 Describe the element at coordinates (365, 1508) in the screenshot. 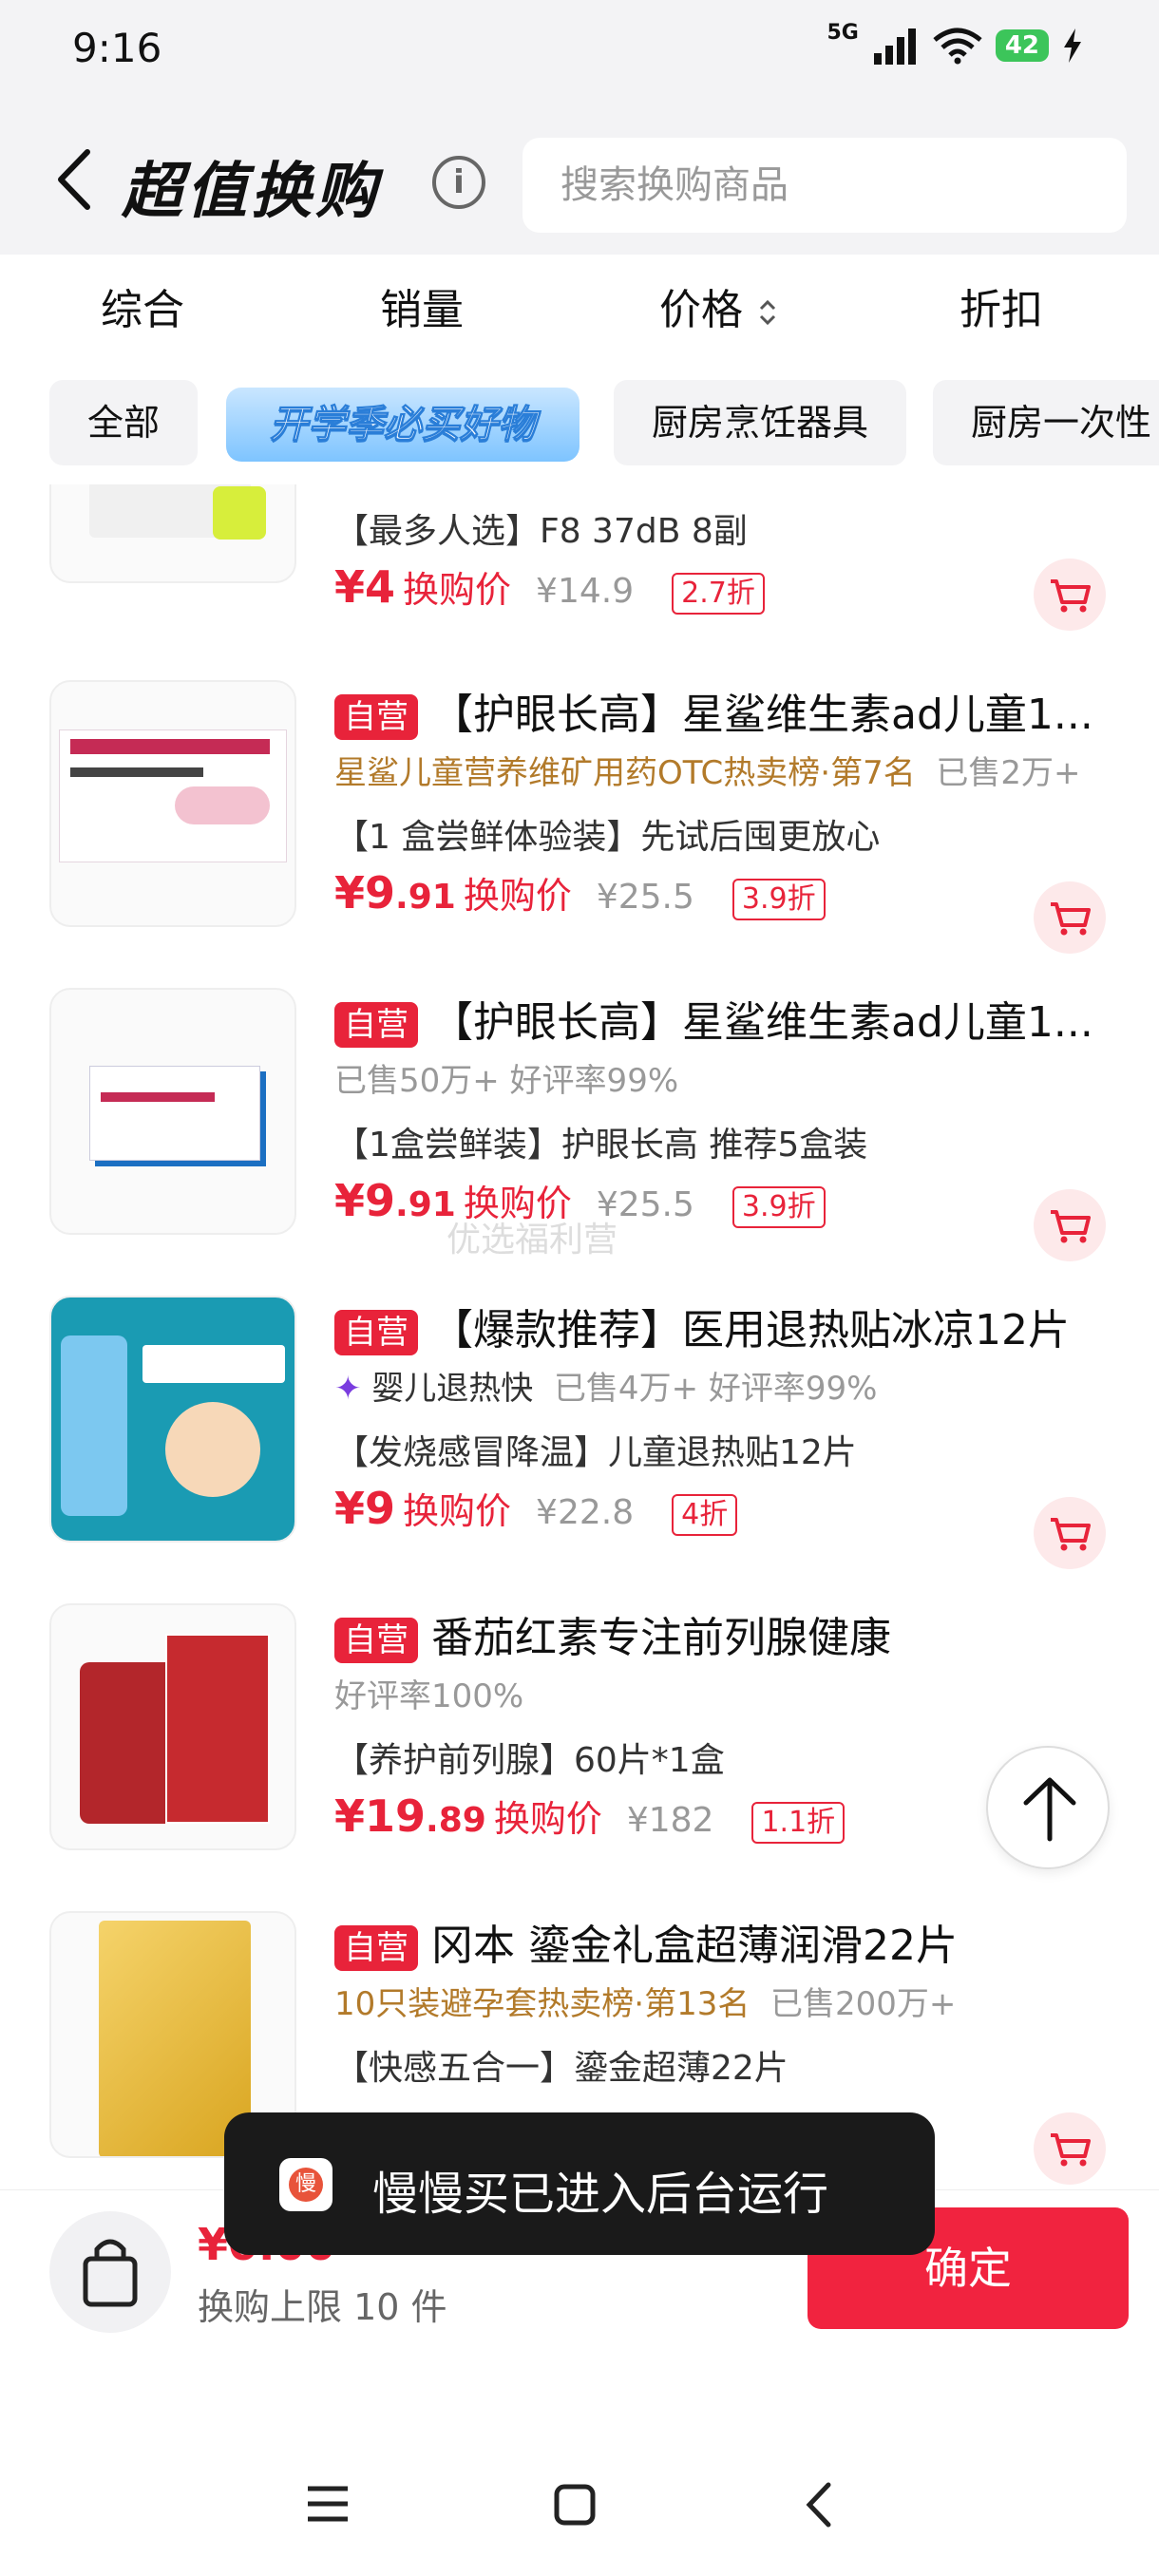

I see `price-value: ¥9` at that location.